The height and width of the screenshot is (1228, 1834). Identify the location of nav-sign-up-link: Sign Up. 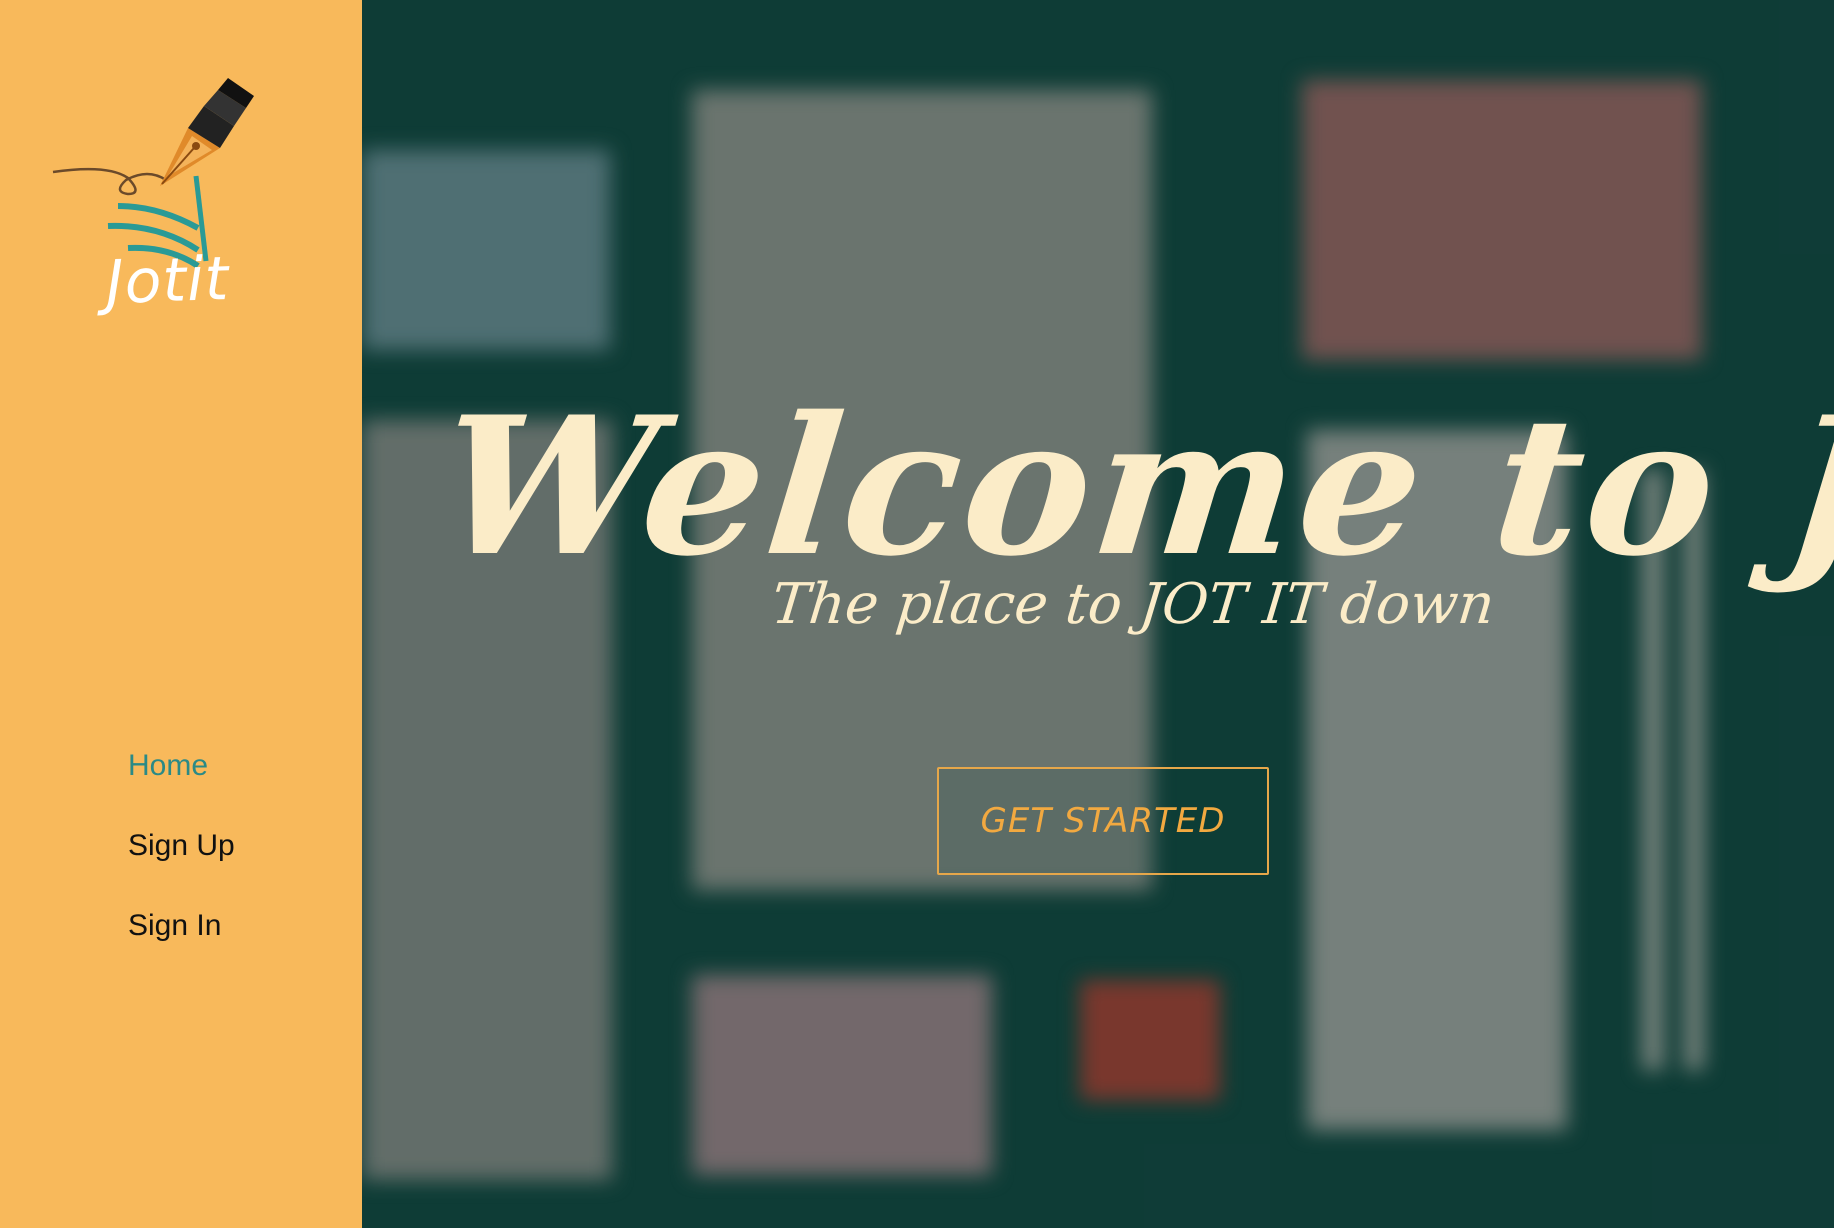
(181, 866).